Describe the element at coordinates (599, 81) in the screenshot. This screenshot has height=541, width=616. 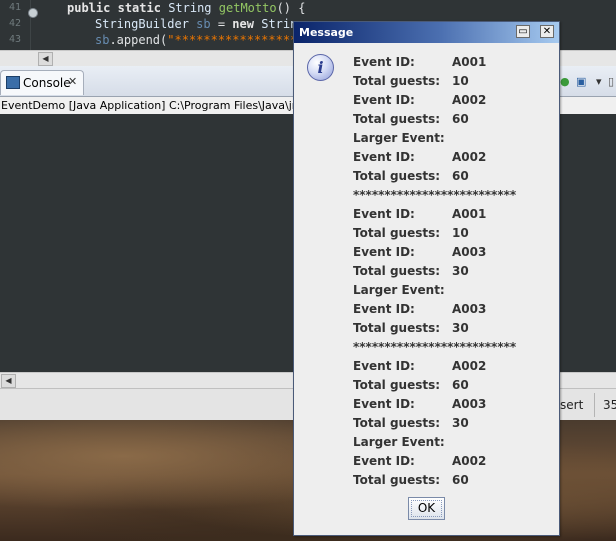
I see `chevron-down-icon: ▾` at that location.